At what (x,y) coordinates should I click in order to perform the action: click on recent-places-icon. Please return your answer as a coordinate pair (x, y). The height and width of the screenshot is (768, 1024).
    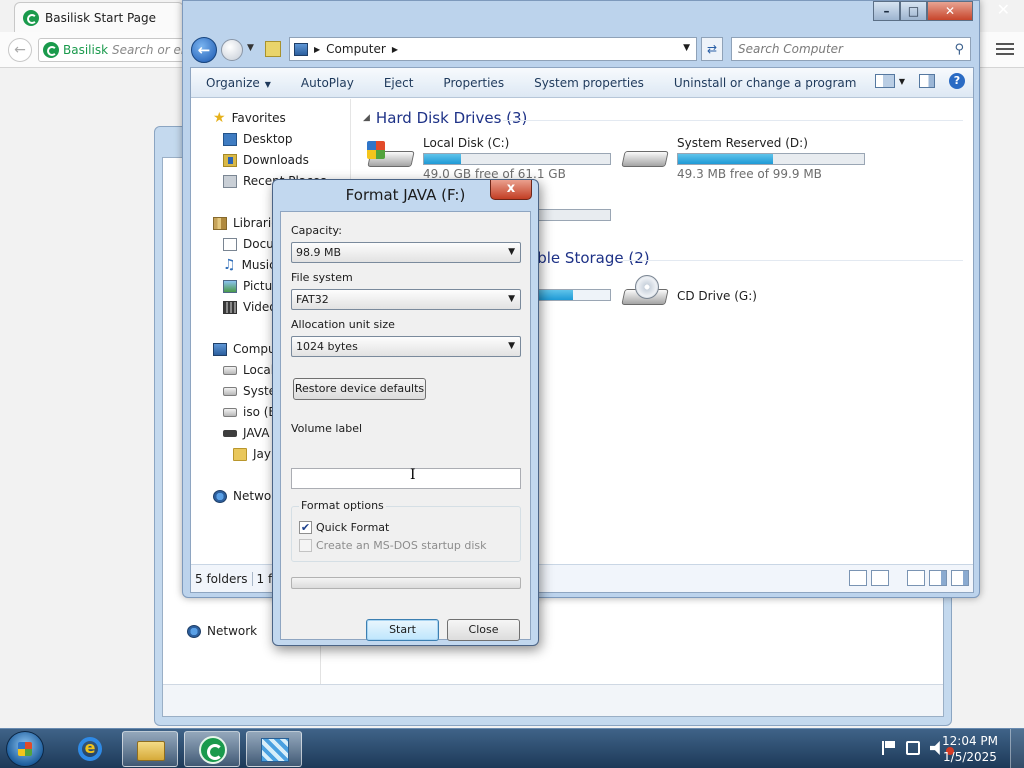
    Looking at the image, I should click on (230, 181).